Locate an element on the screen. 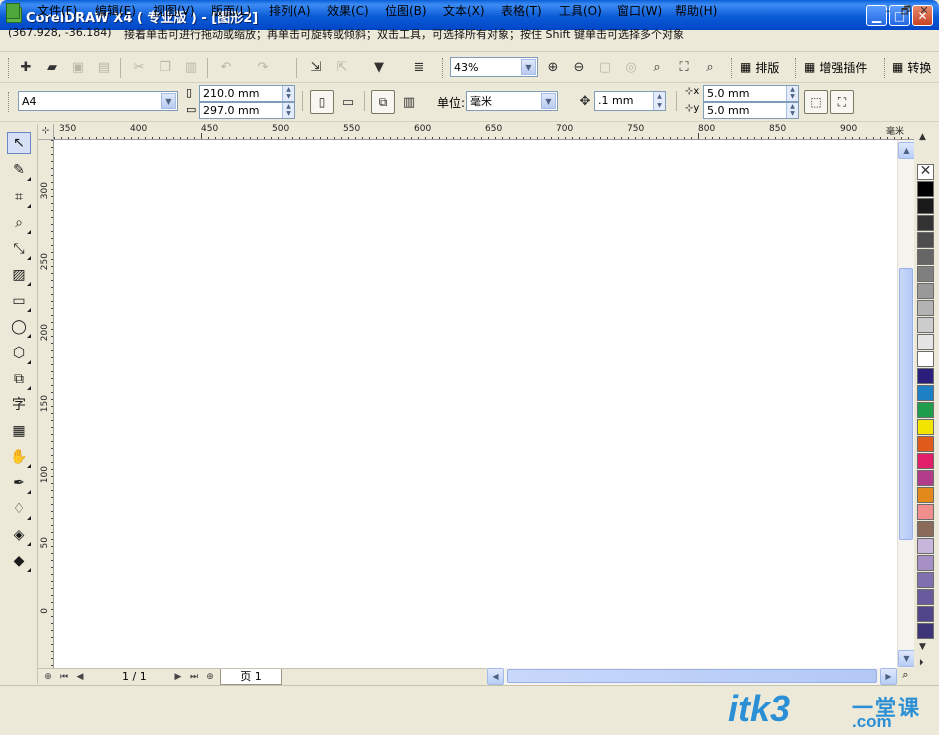 The image size is (939, 735). add-page-after-icon: ⊕ is located at coordinates (210, 677).